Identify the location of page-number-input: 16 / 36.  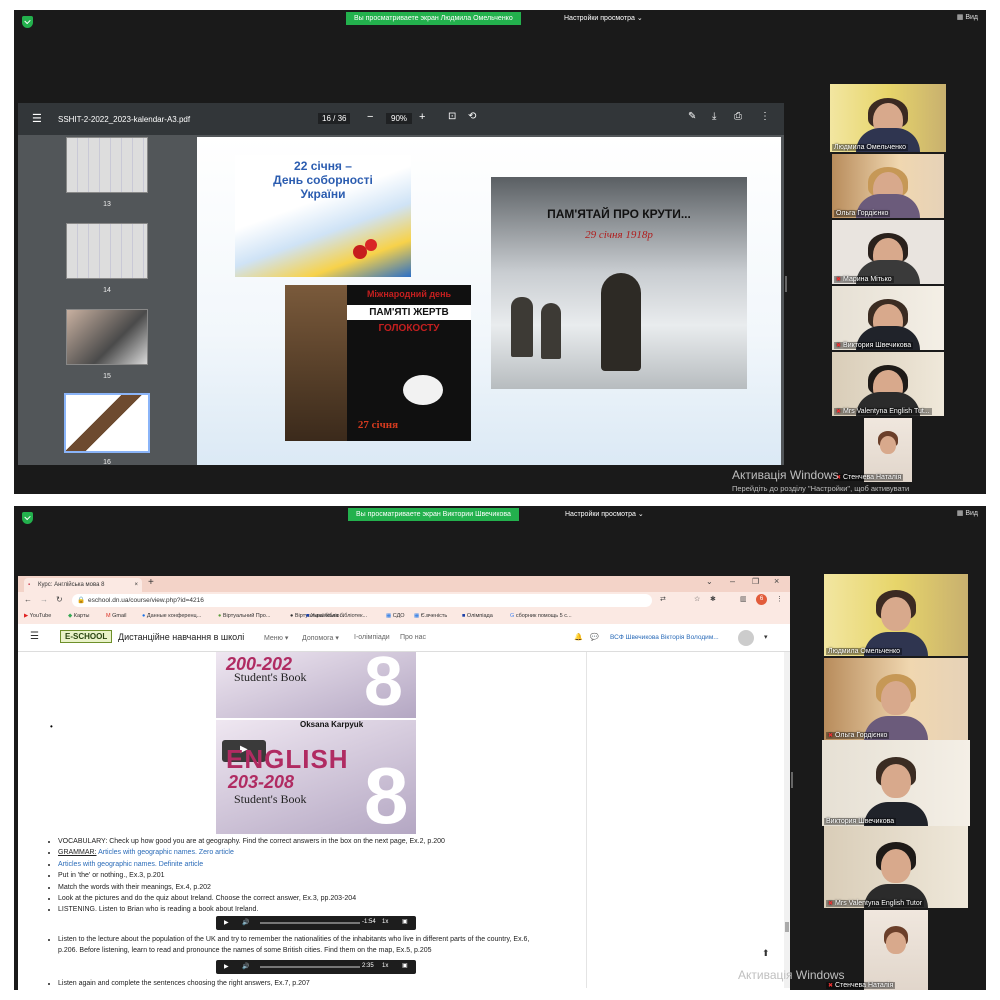
(334, 118).